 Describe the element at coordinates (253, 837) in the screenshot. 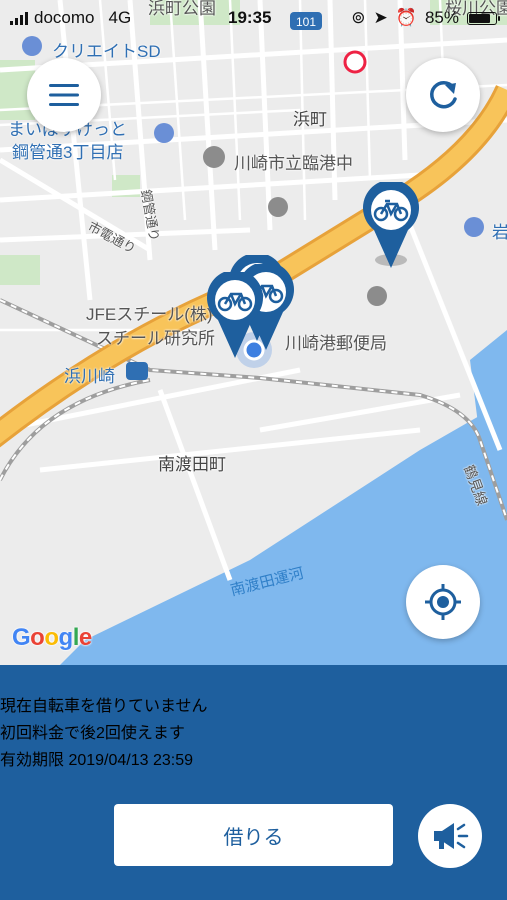

I see `rent-button-label: 借りる` at that location.